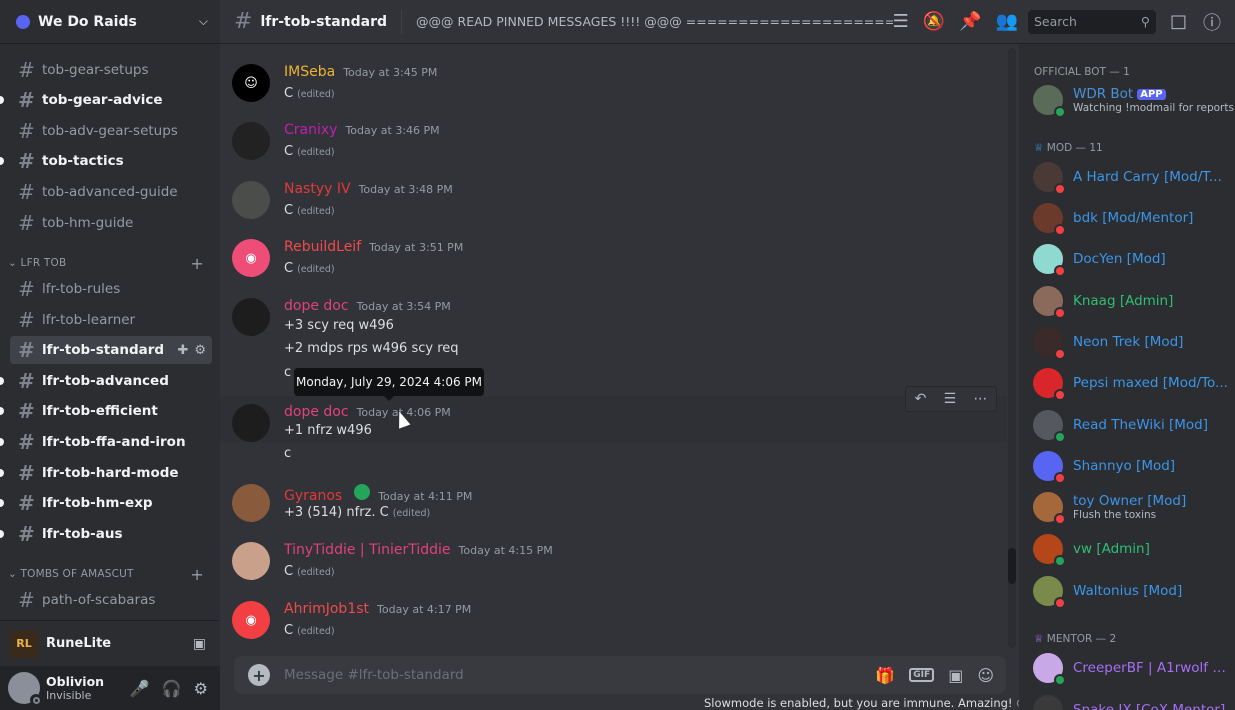 This screenshot has height=710, width=1235. I want to click on avatar: ☺, so click(251, 83).